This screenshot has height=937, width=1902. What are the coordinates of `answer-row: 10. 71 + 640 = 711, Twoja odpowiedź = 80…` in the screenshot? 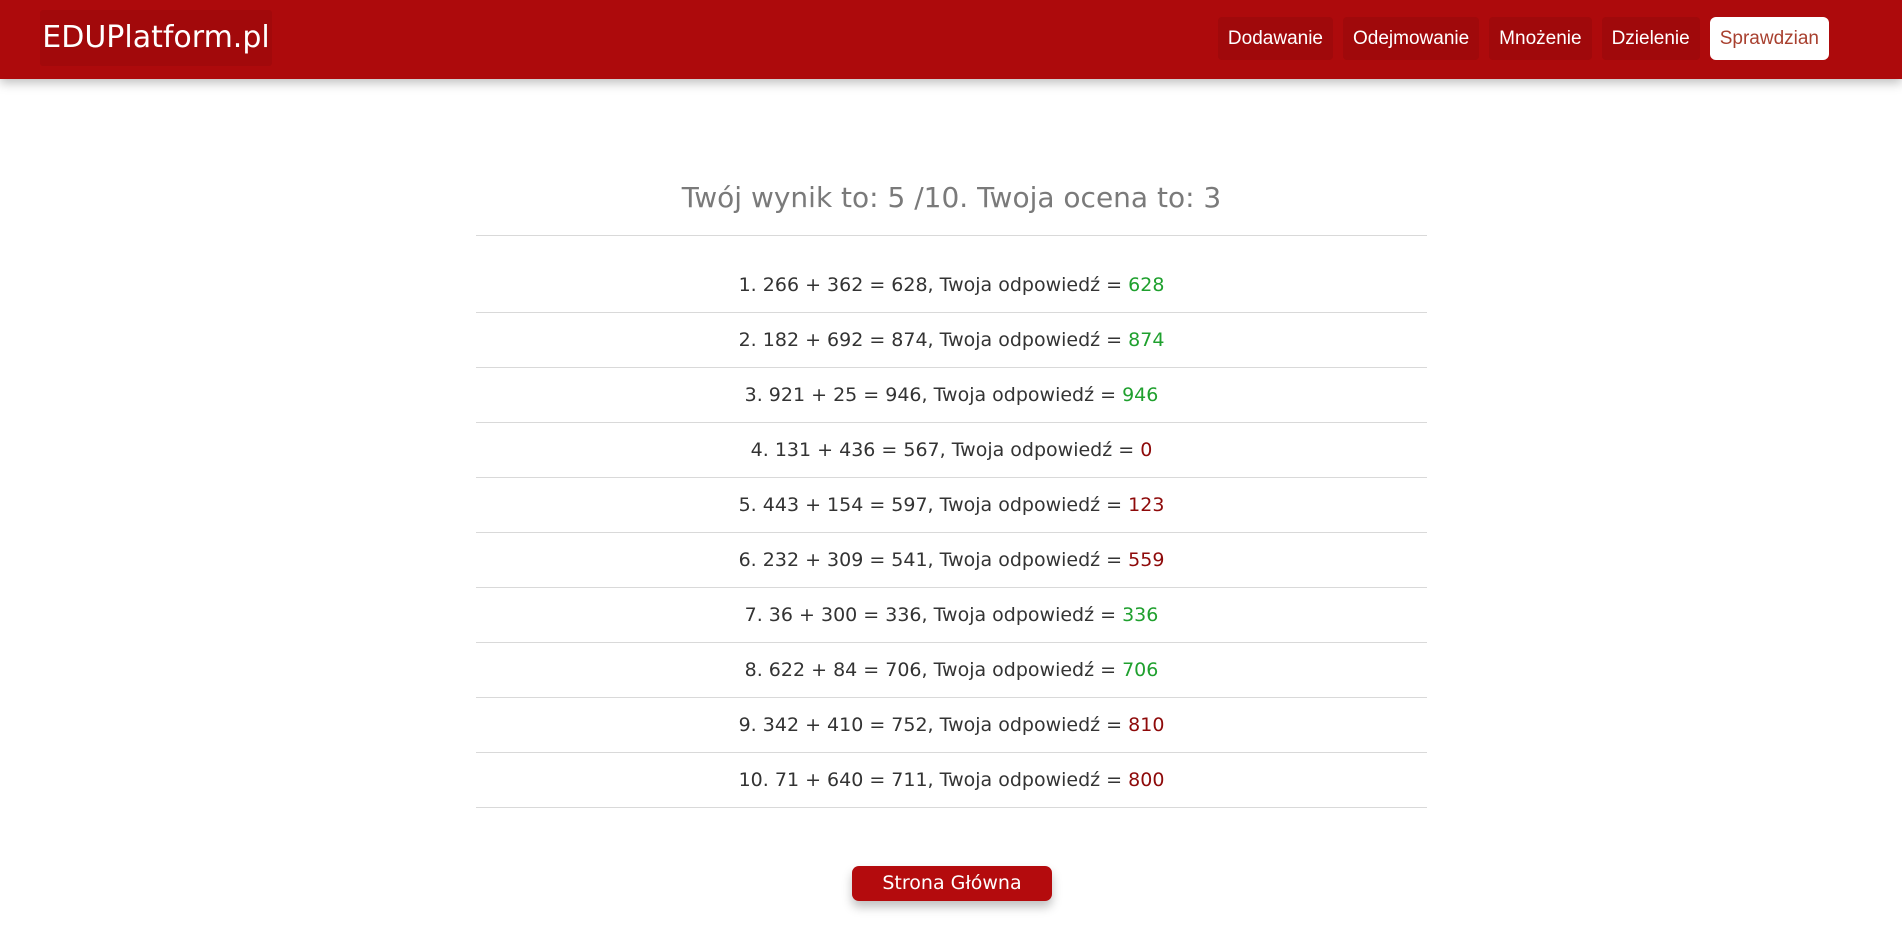 It's located at (951, 780).